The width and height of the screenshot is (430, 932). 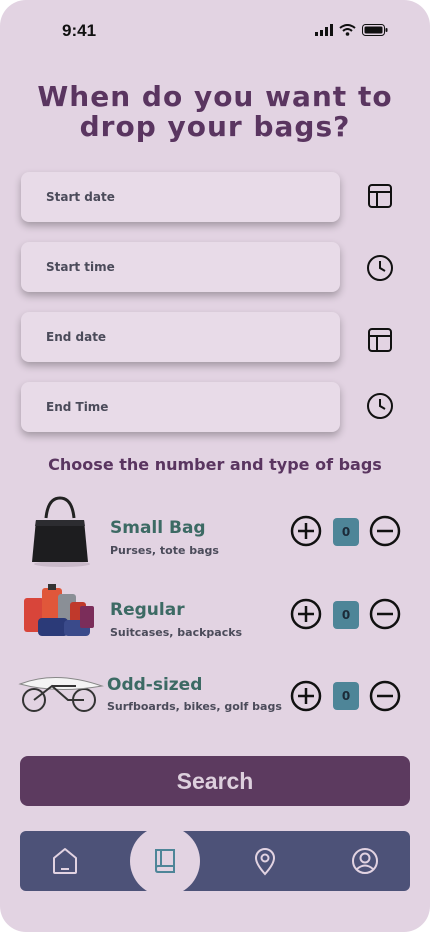 I want to click on bag-desc-small: Purses, tote bags, so click(x=164, y=550).